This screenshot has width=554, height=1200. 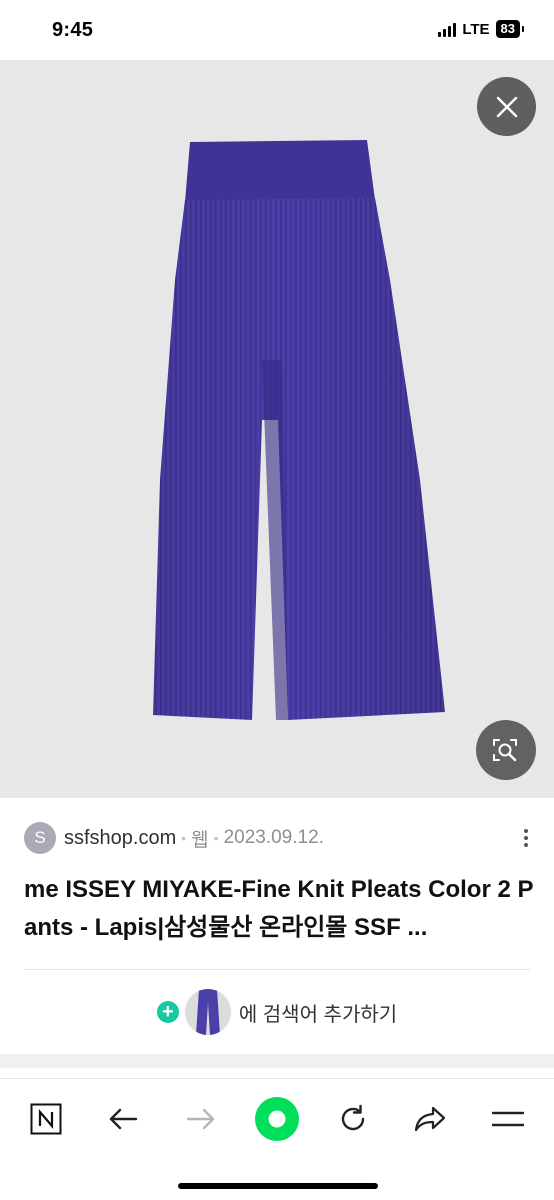 What do you see at coordinates (510, 29) in the screenshot?
I see `battery-icon: 83` at bounding box center [510, 29].